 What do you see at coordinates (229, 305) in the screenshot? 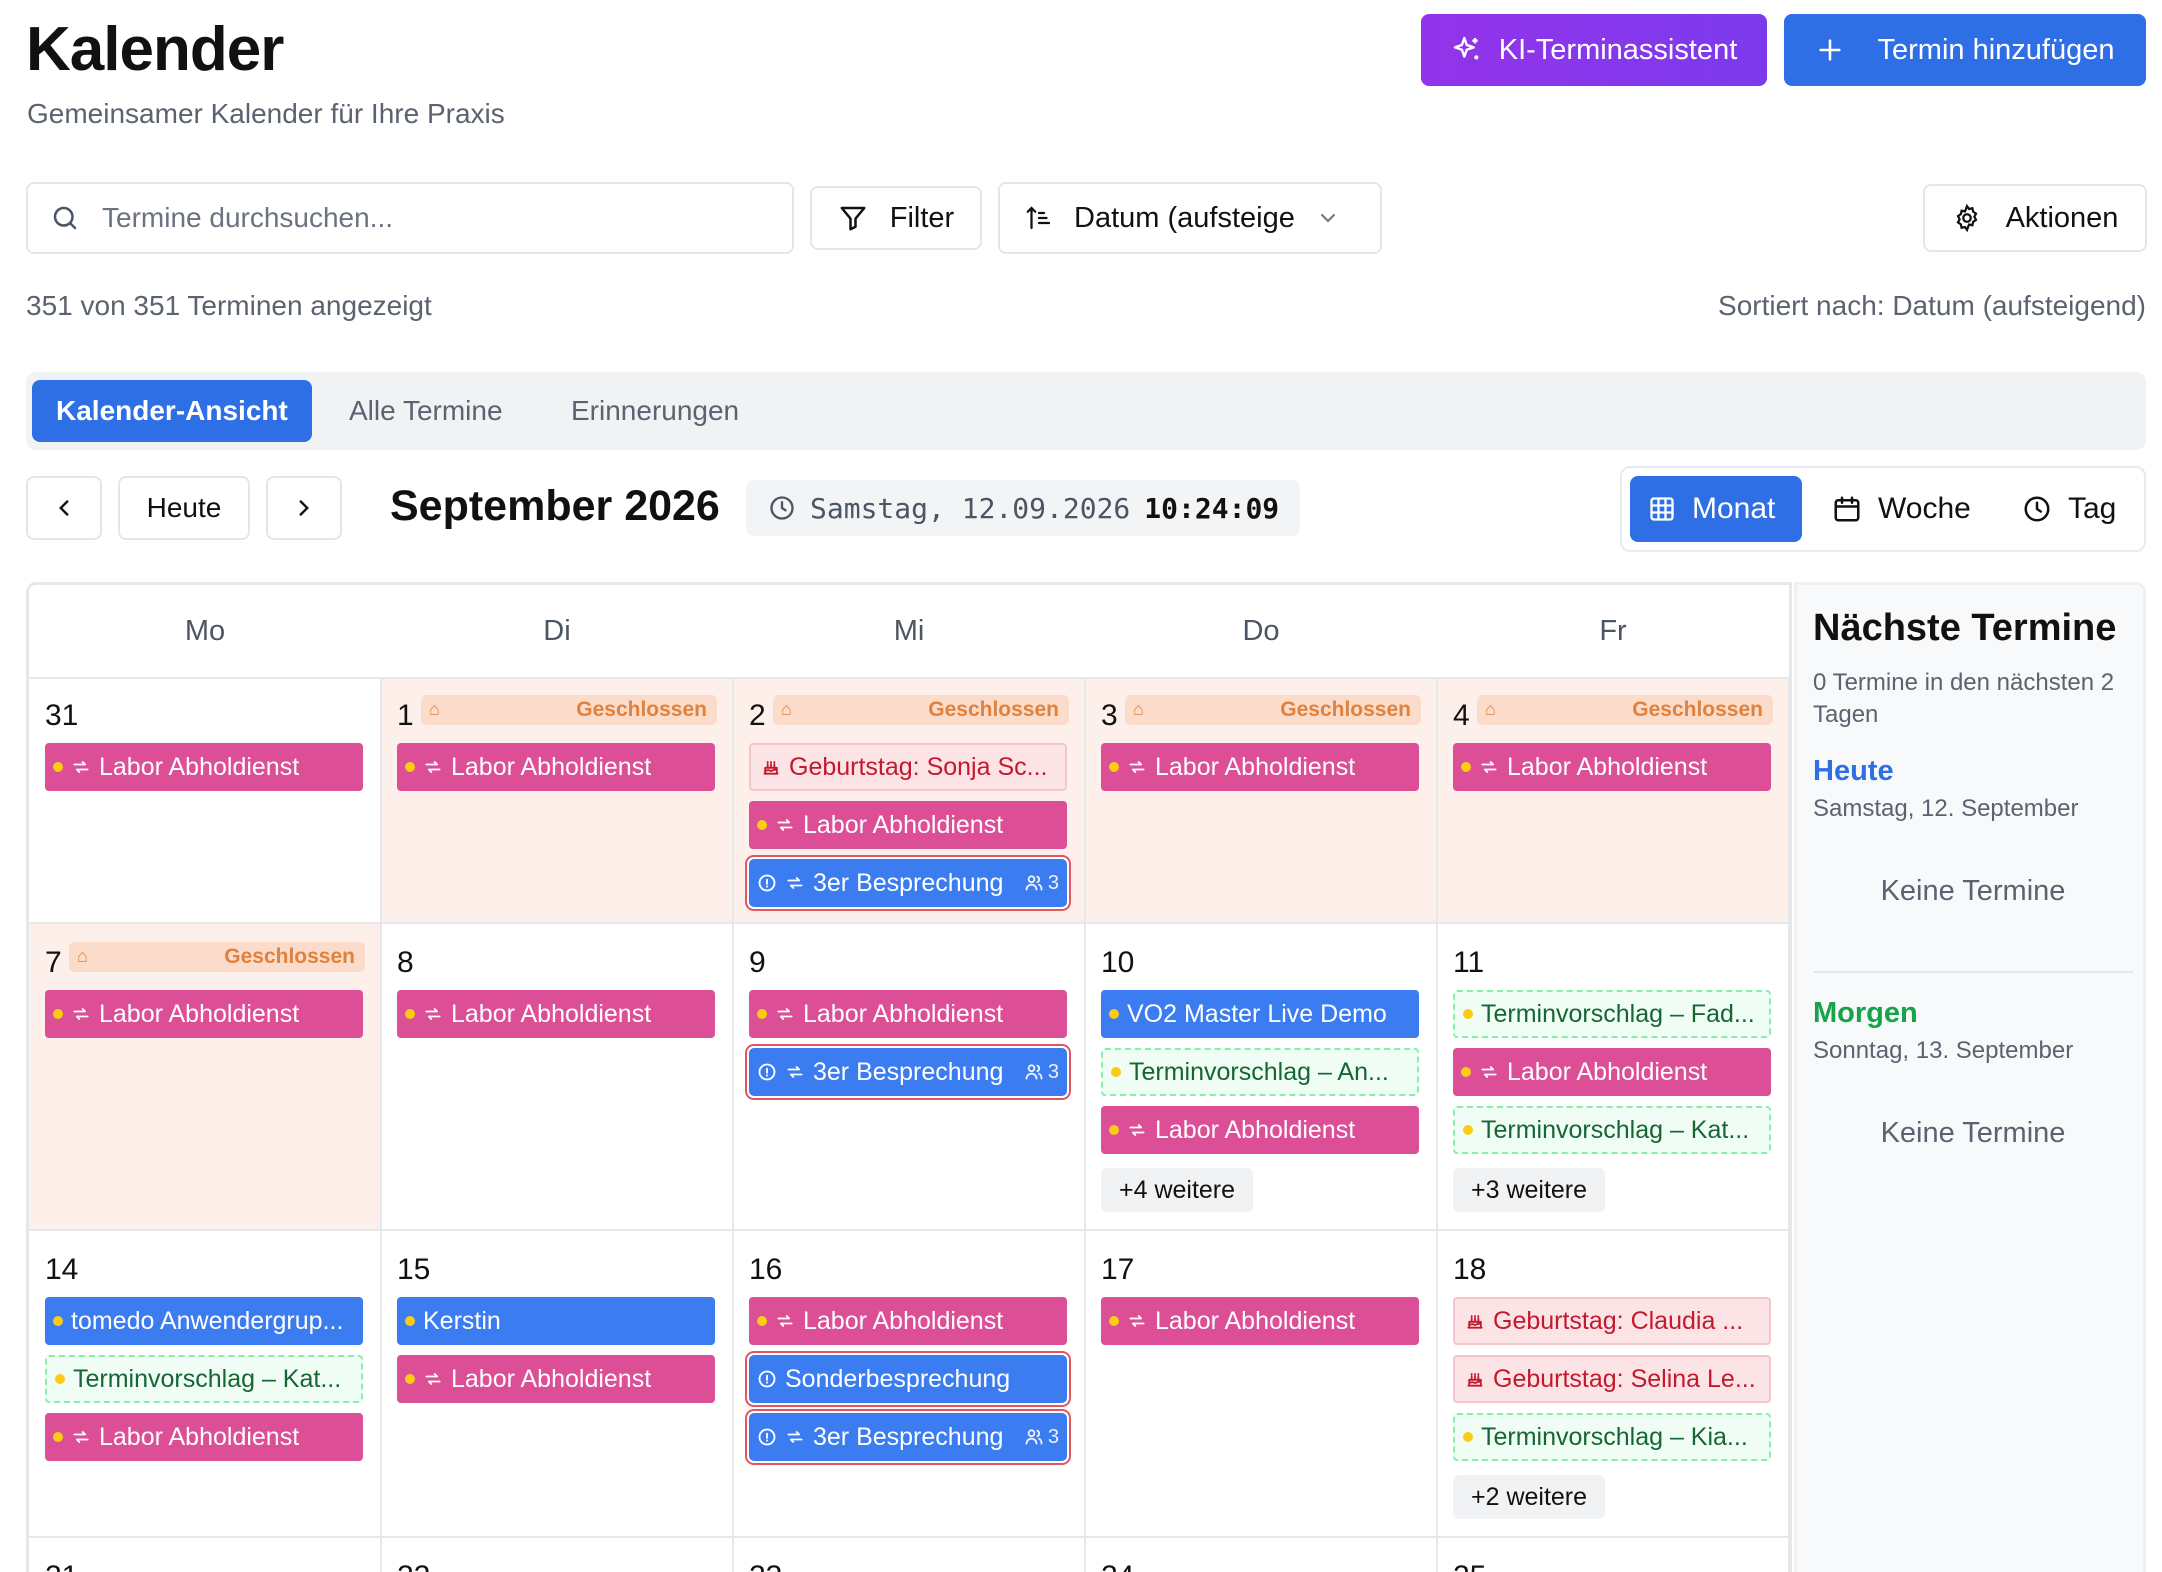
I see `result-count: 351 von 351 Terminen angezeigt` at bounding box center [229, 305].